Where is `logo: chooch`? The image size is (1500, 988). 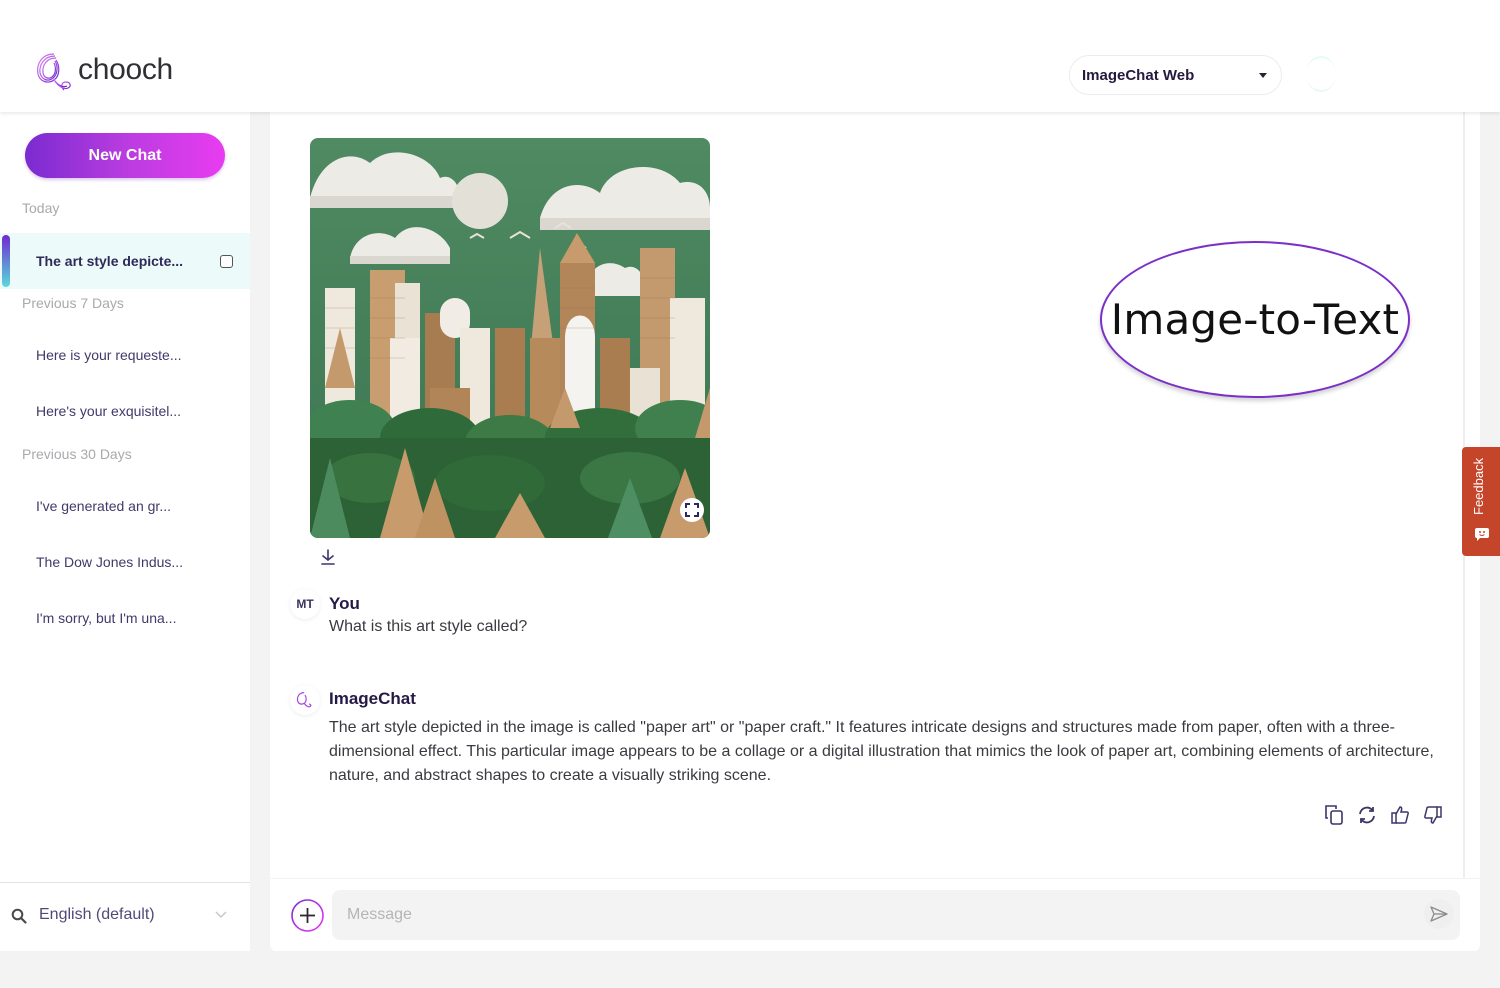 logo: chooch is located at coordinates (103, 72).